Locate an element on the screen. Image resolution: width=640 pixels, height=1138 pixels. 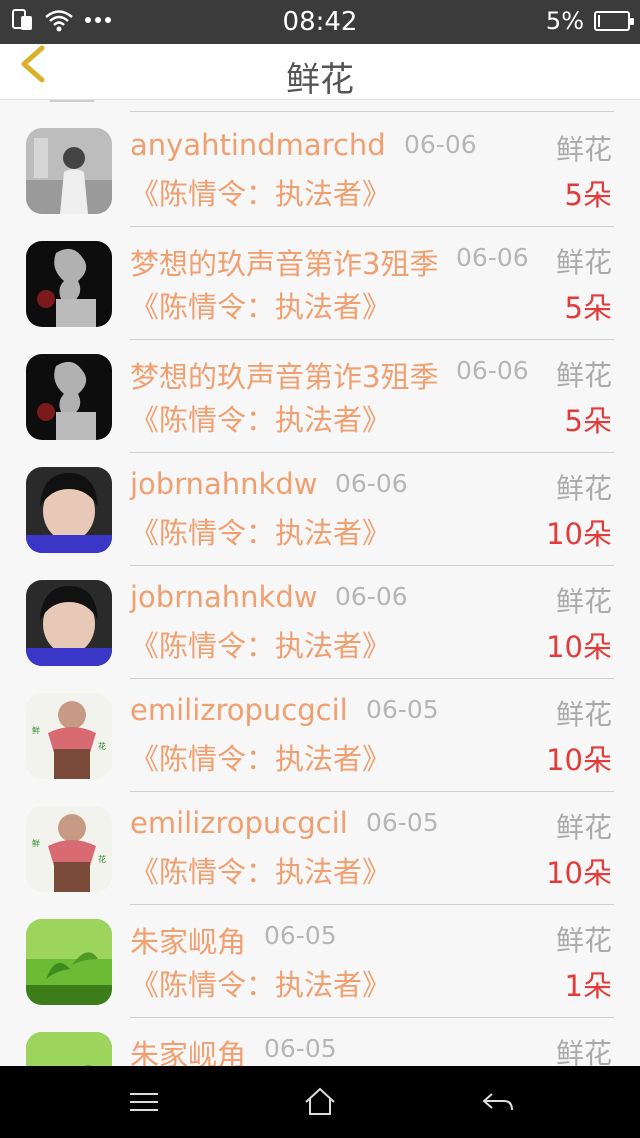
list-item: 朱家岘角 06-05 鲜花《陈情令：执法者》 1朵 is located at coordinates (320, 961).